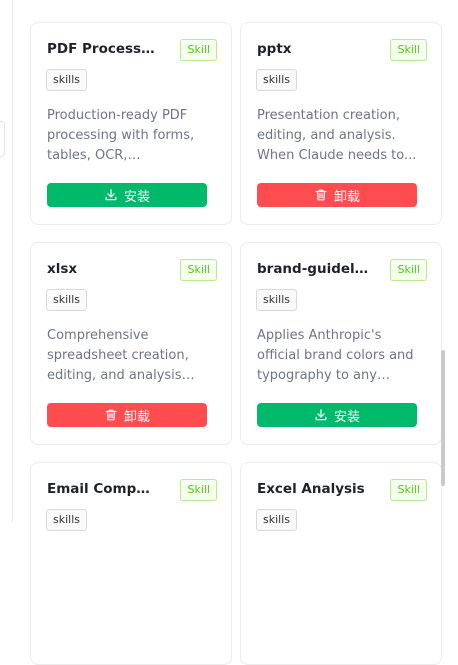 The width and height of the screenshot is (458, 665). What do you see at coordinates (131, 563) in the screenshot?
I see `skill-card: Email Composer Skill skills` at bounding box center [131, 563].